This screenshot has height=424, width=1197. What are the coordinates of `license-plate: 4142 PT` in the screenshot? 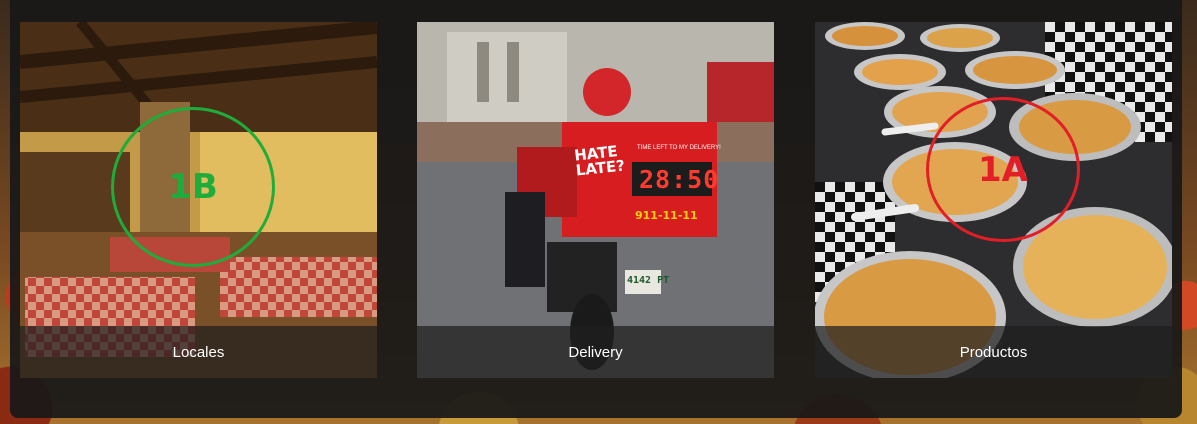 It's located at (648, 280).